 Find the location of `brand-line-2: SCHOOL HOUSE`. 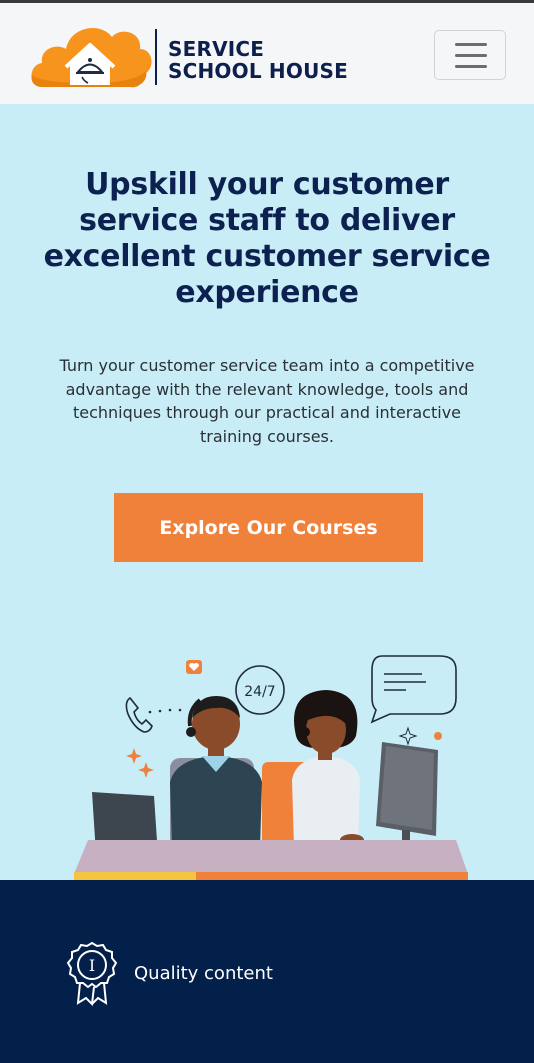

brand-line-2: SCHOOL HOUSE is located at coordinates (258, 71).